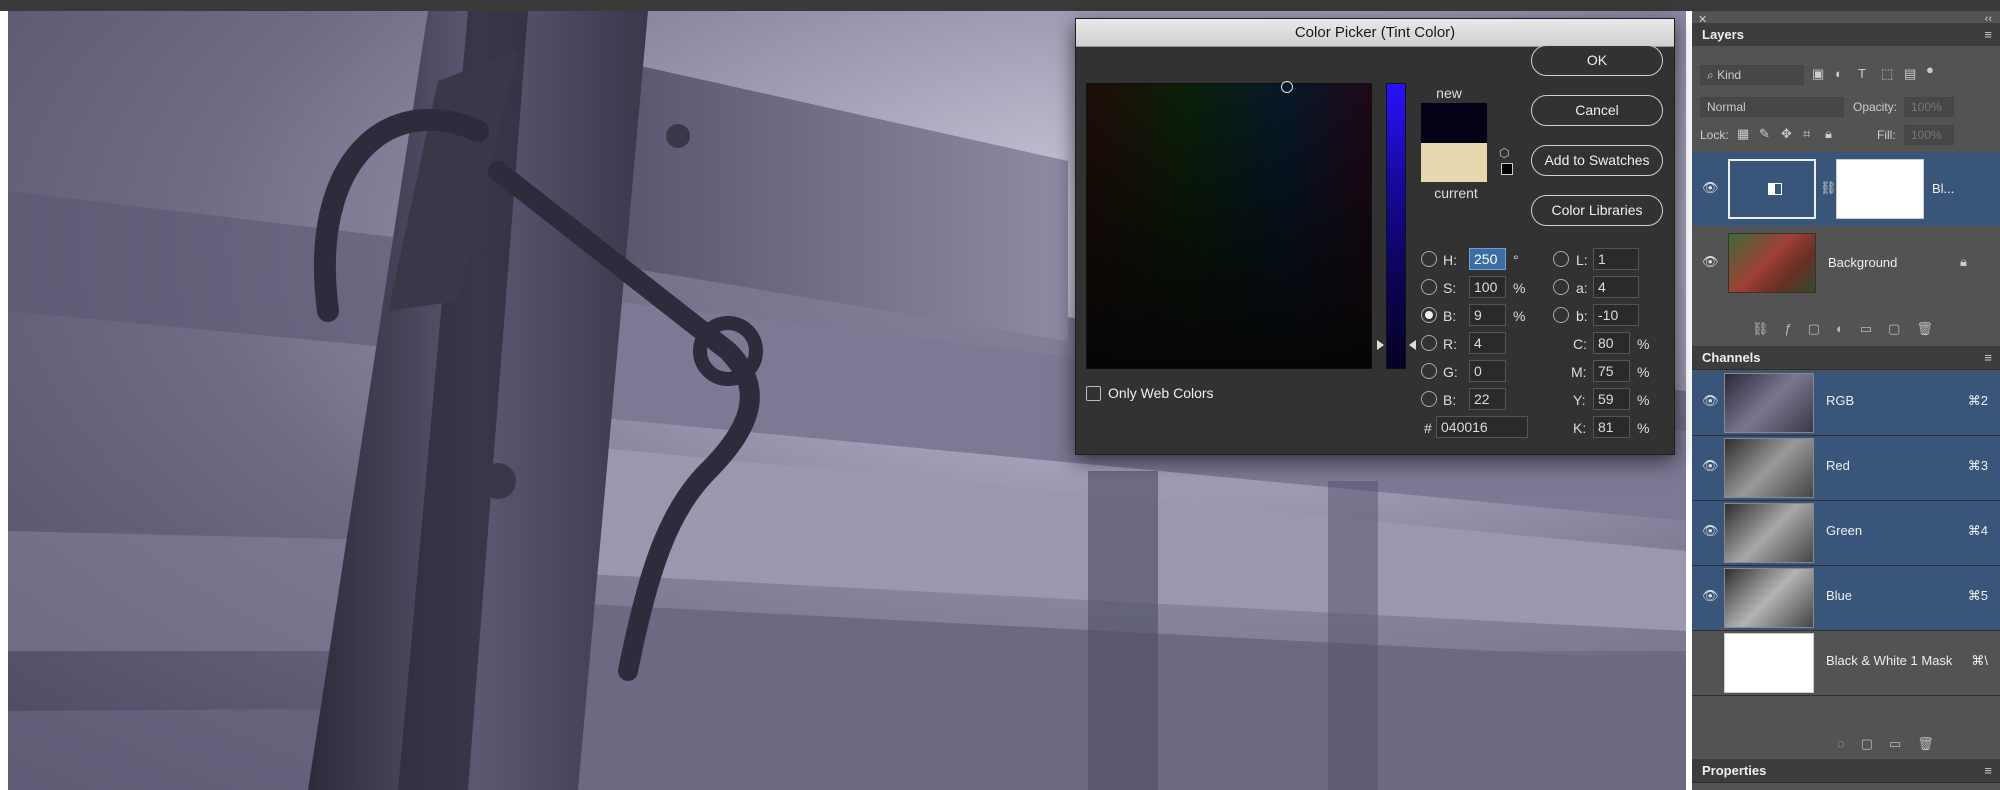 The width and height of the screenshot is (2000, 790). Describe the element at coordinates (1429, 343) in the screenshot. I see `radio-r` at that location.